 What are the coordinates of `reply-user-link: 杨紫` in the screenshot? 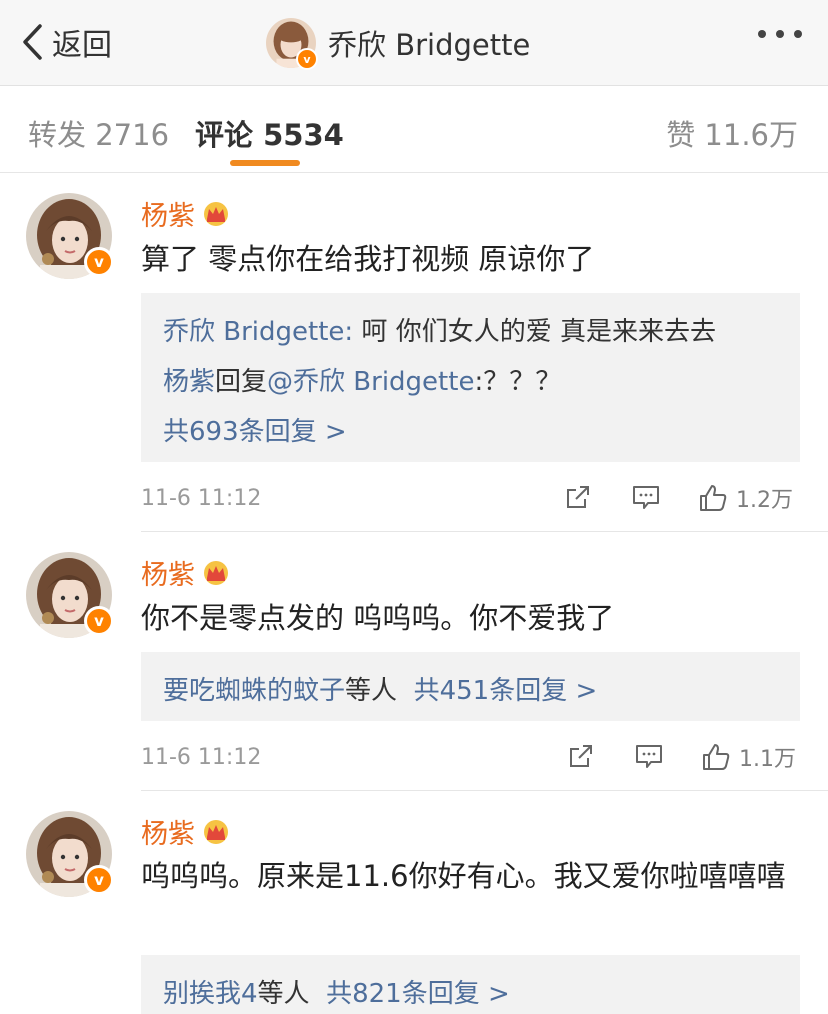 It's located at (189, 382).